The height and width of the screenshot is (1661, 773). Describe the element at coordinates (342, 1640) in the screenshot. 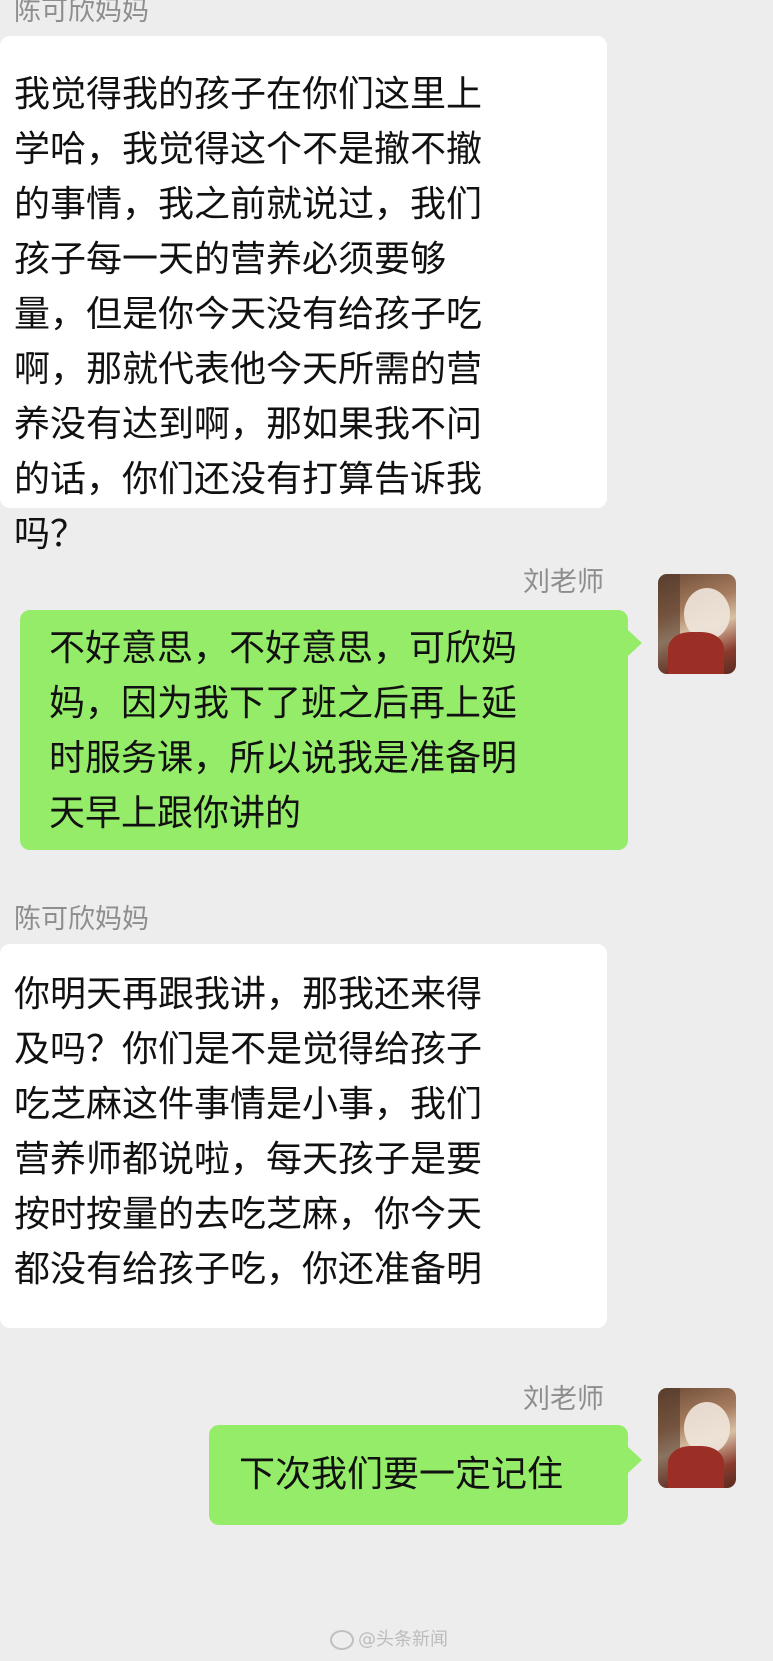

I see `weibo-icon` at that location.